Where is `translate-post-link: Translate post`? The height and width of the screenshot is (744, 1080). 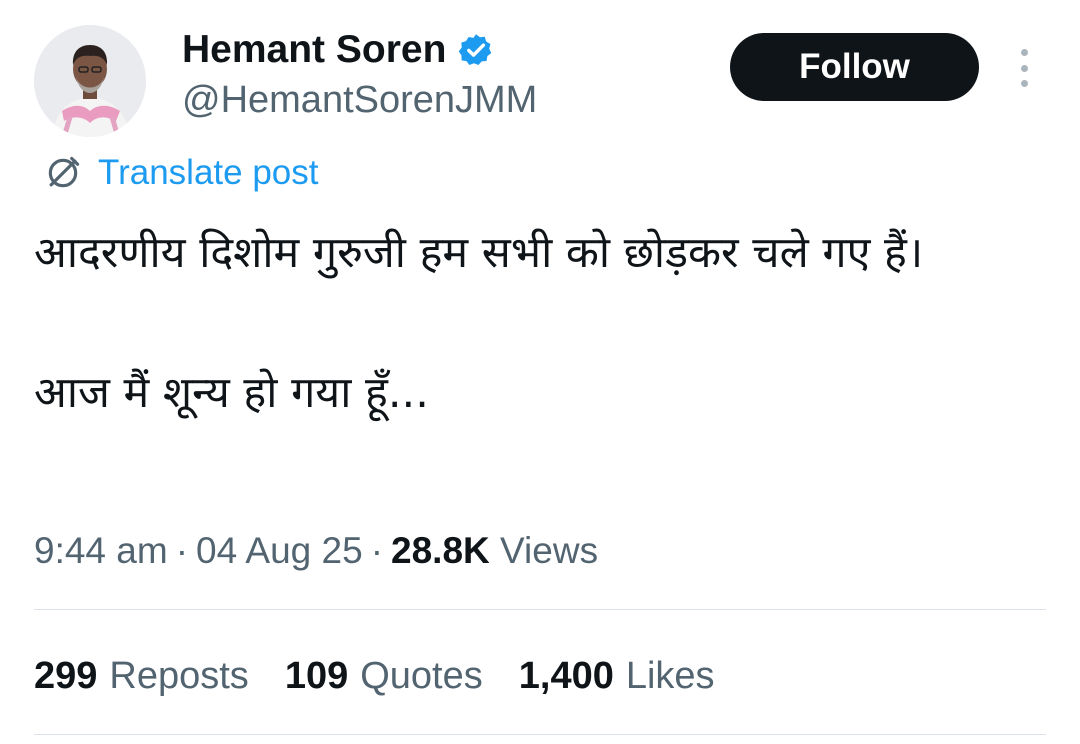 translate-post-link: Translate post is located at coordinates (181, 173).